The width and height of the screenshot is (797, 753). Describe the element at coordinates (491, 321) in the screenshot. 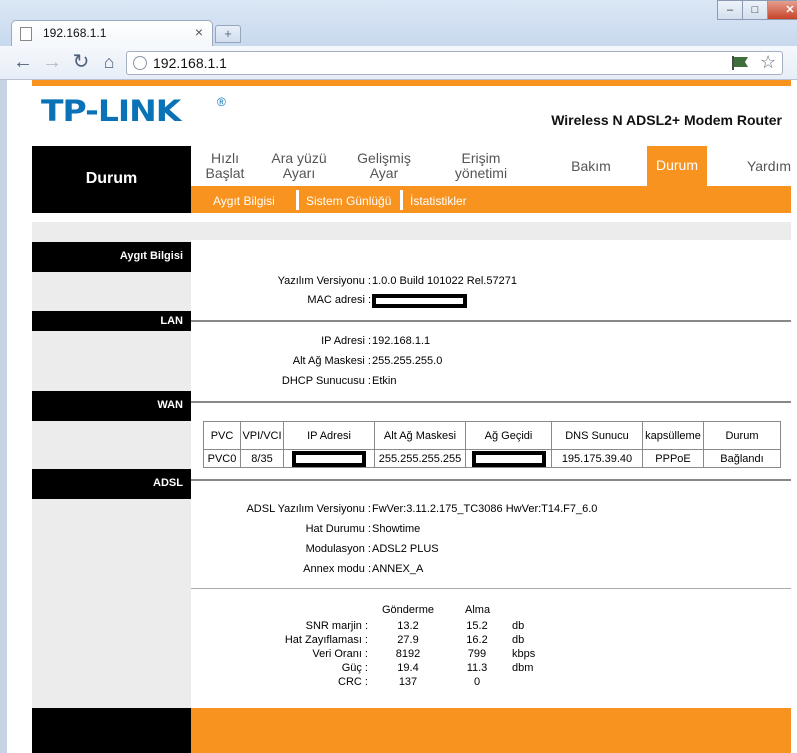

I see `section-divider` at that location.